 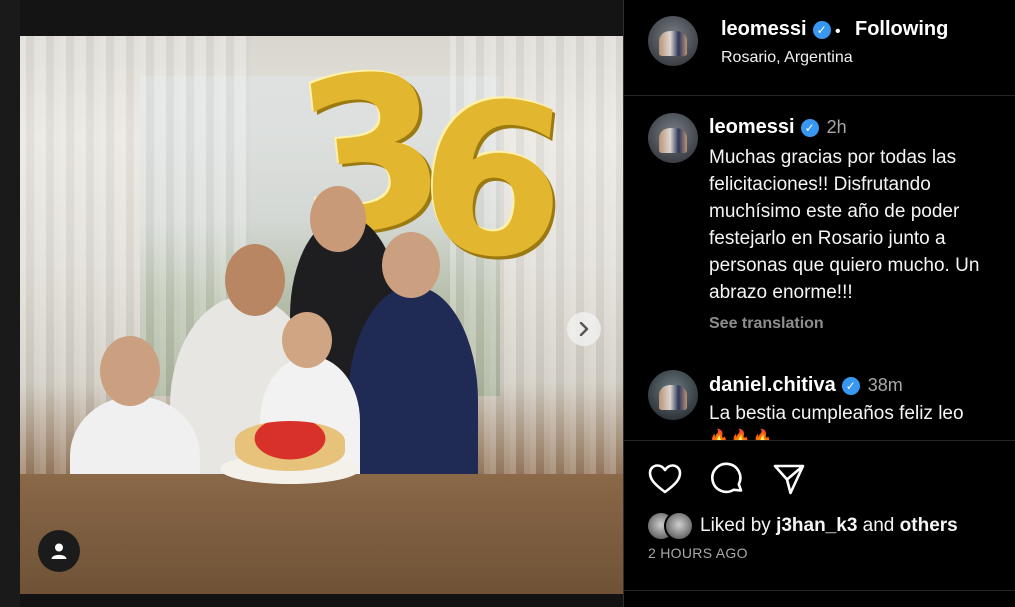 I want to click on left-backdrop, so click(x=10, y=303).